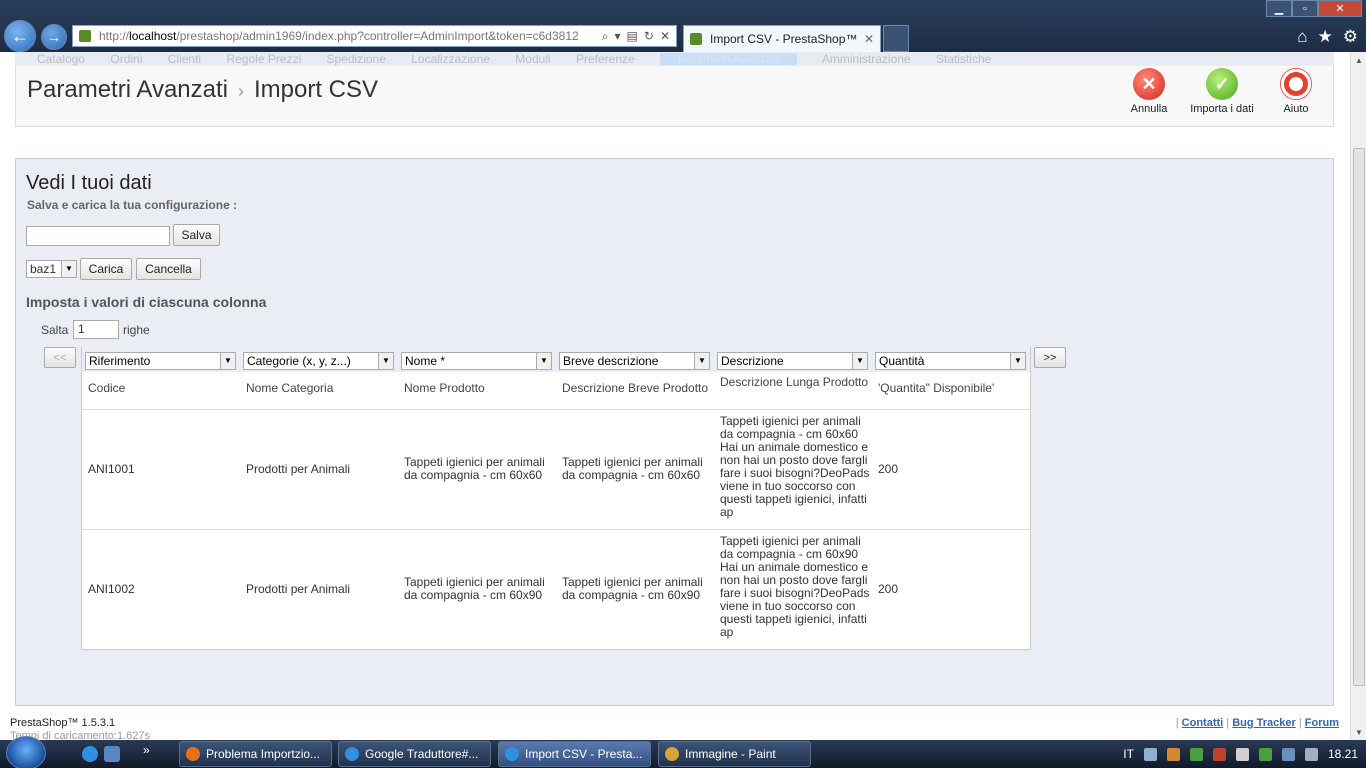  What do you see at coordinates (896, 38) in the screenshot?
I see `new-tab-button` at bounding box center [896, 38].